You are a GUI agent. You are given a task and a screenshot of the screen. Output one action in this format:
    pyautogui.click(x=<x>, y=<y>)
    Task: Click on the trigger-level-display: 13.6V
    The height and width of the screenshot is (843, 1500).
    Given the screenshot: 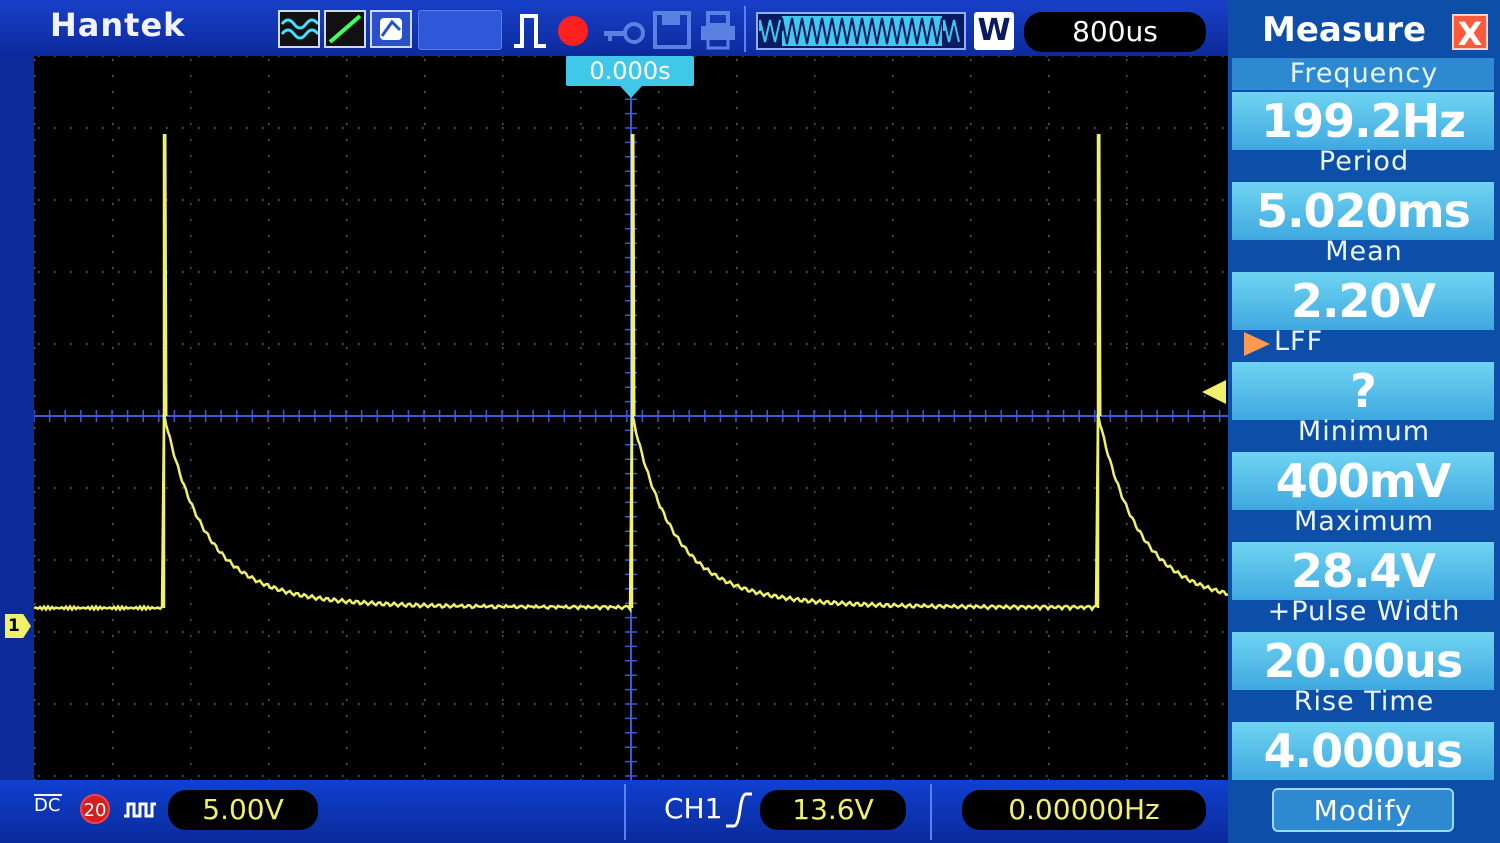 What is the action you would take?
    pyautogui.click(x=833, y=810)
    